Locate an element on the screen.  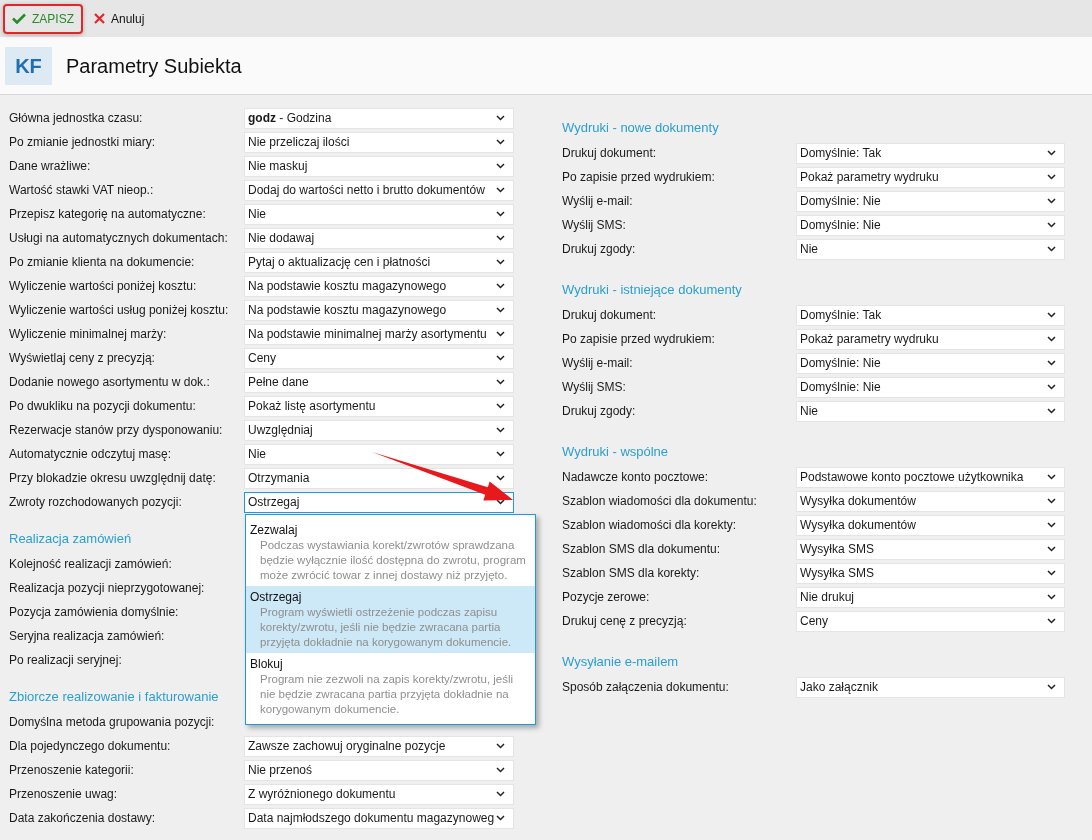
dropdown-select: Data najmłodszego dokumentu magazynoweg is located at coordinates (379, 818).